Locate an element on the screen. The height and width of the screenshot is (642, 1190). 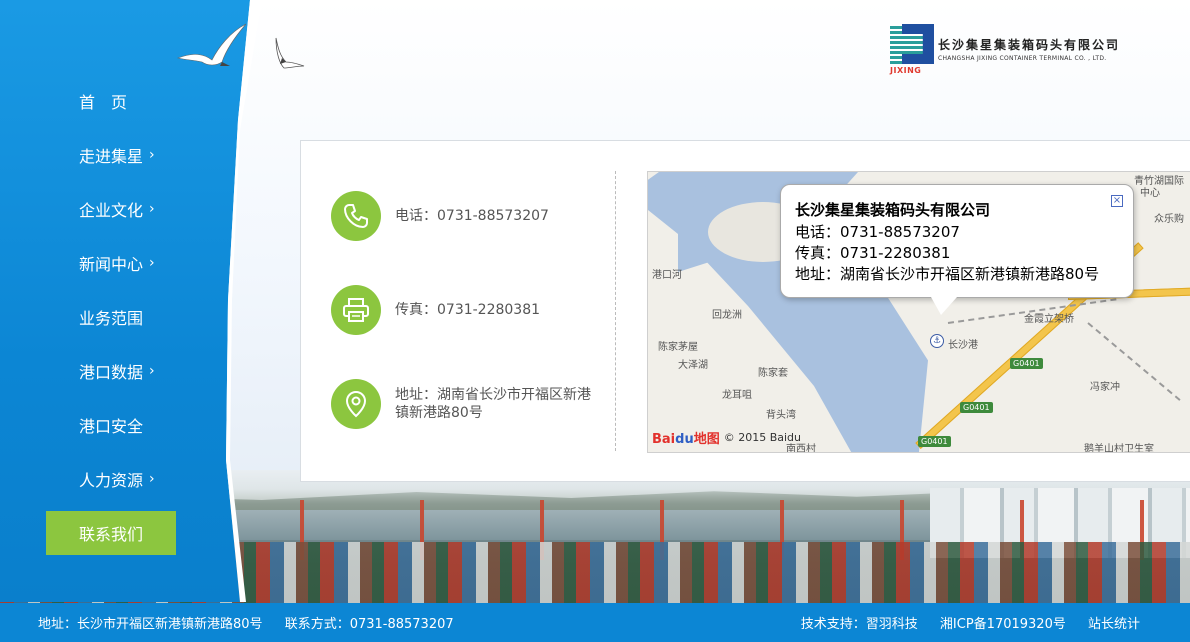
contact-phone-row: 电话：0731-88573207 is located at coordinates (463, 216).